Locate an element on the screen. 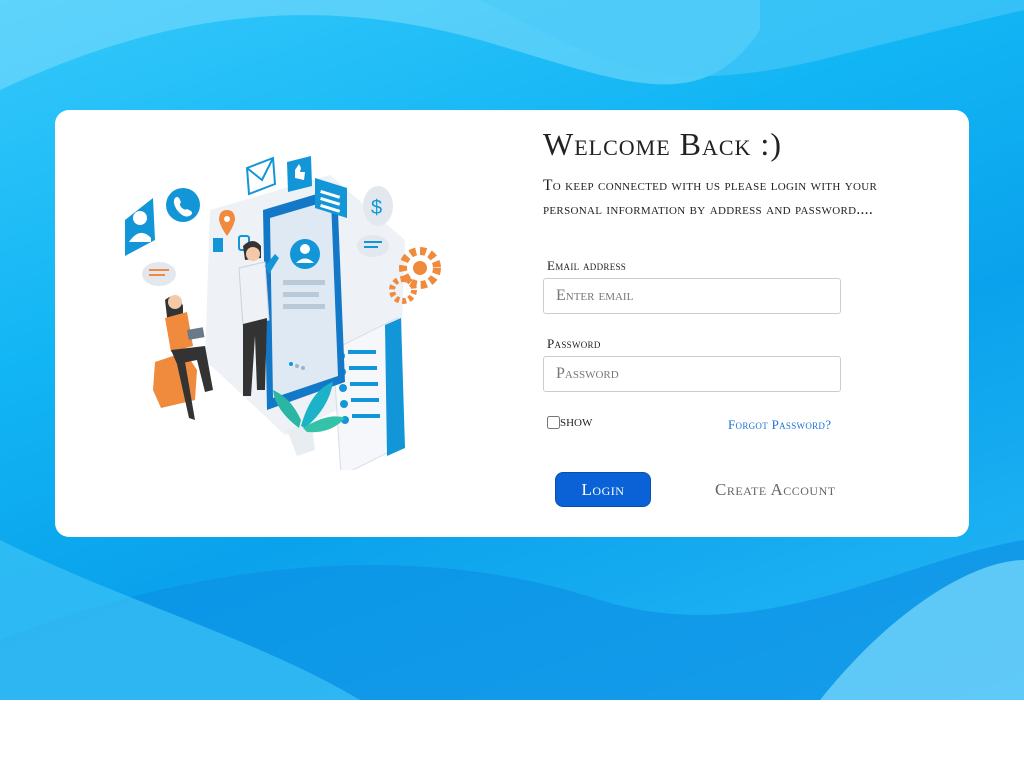 The width and height of the screenshot is (1024, 768). mail-icon is located at coordinates (261, 176).